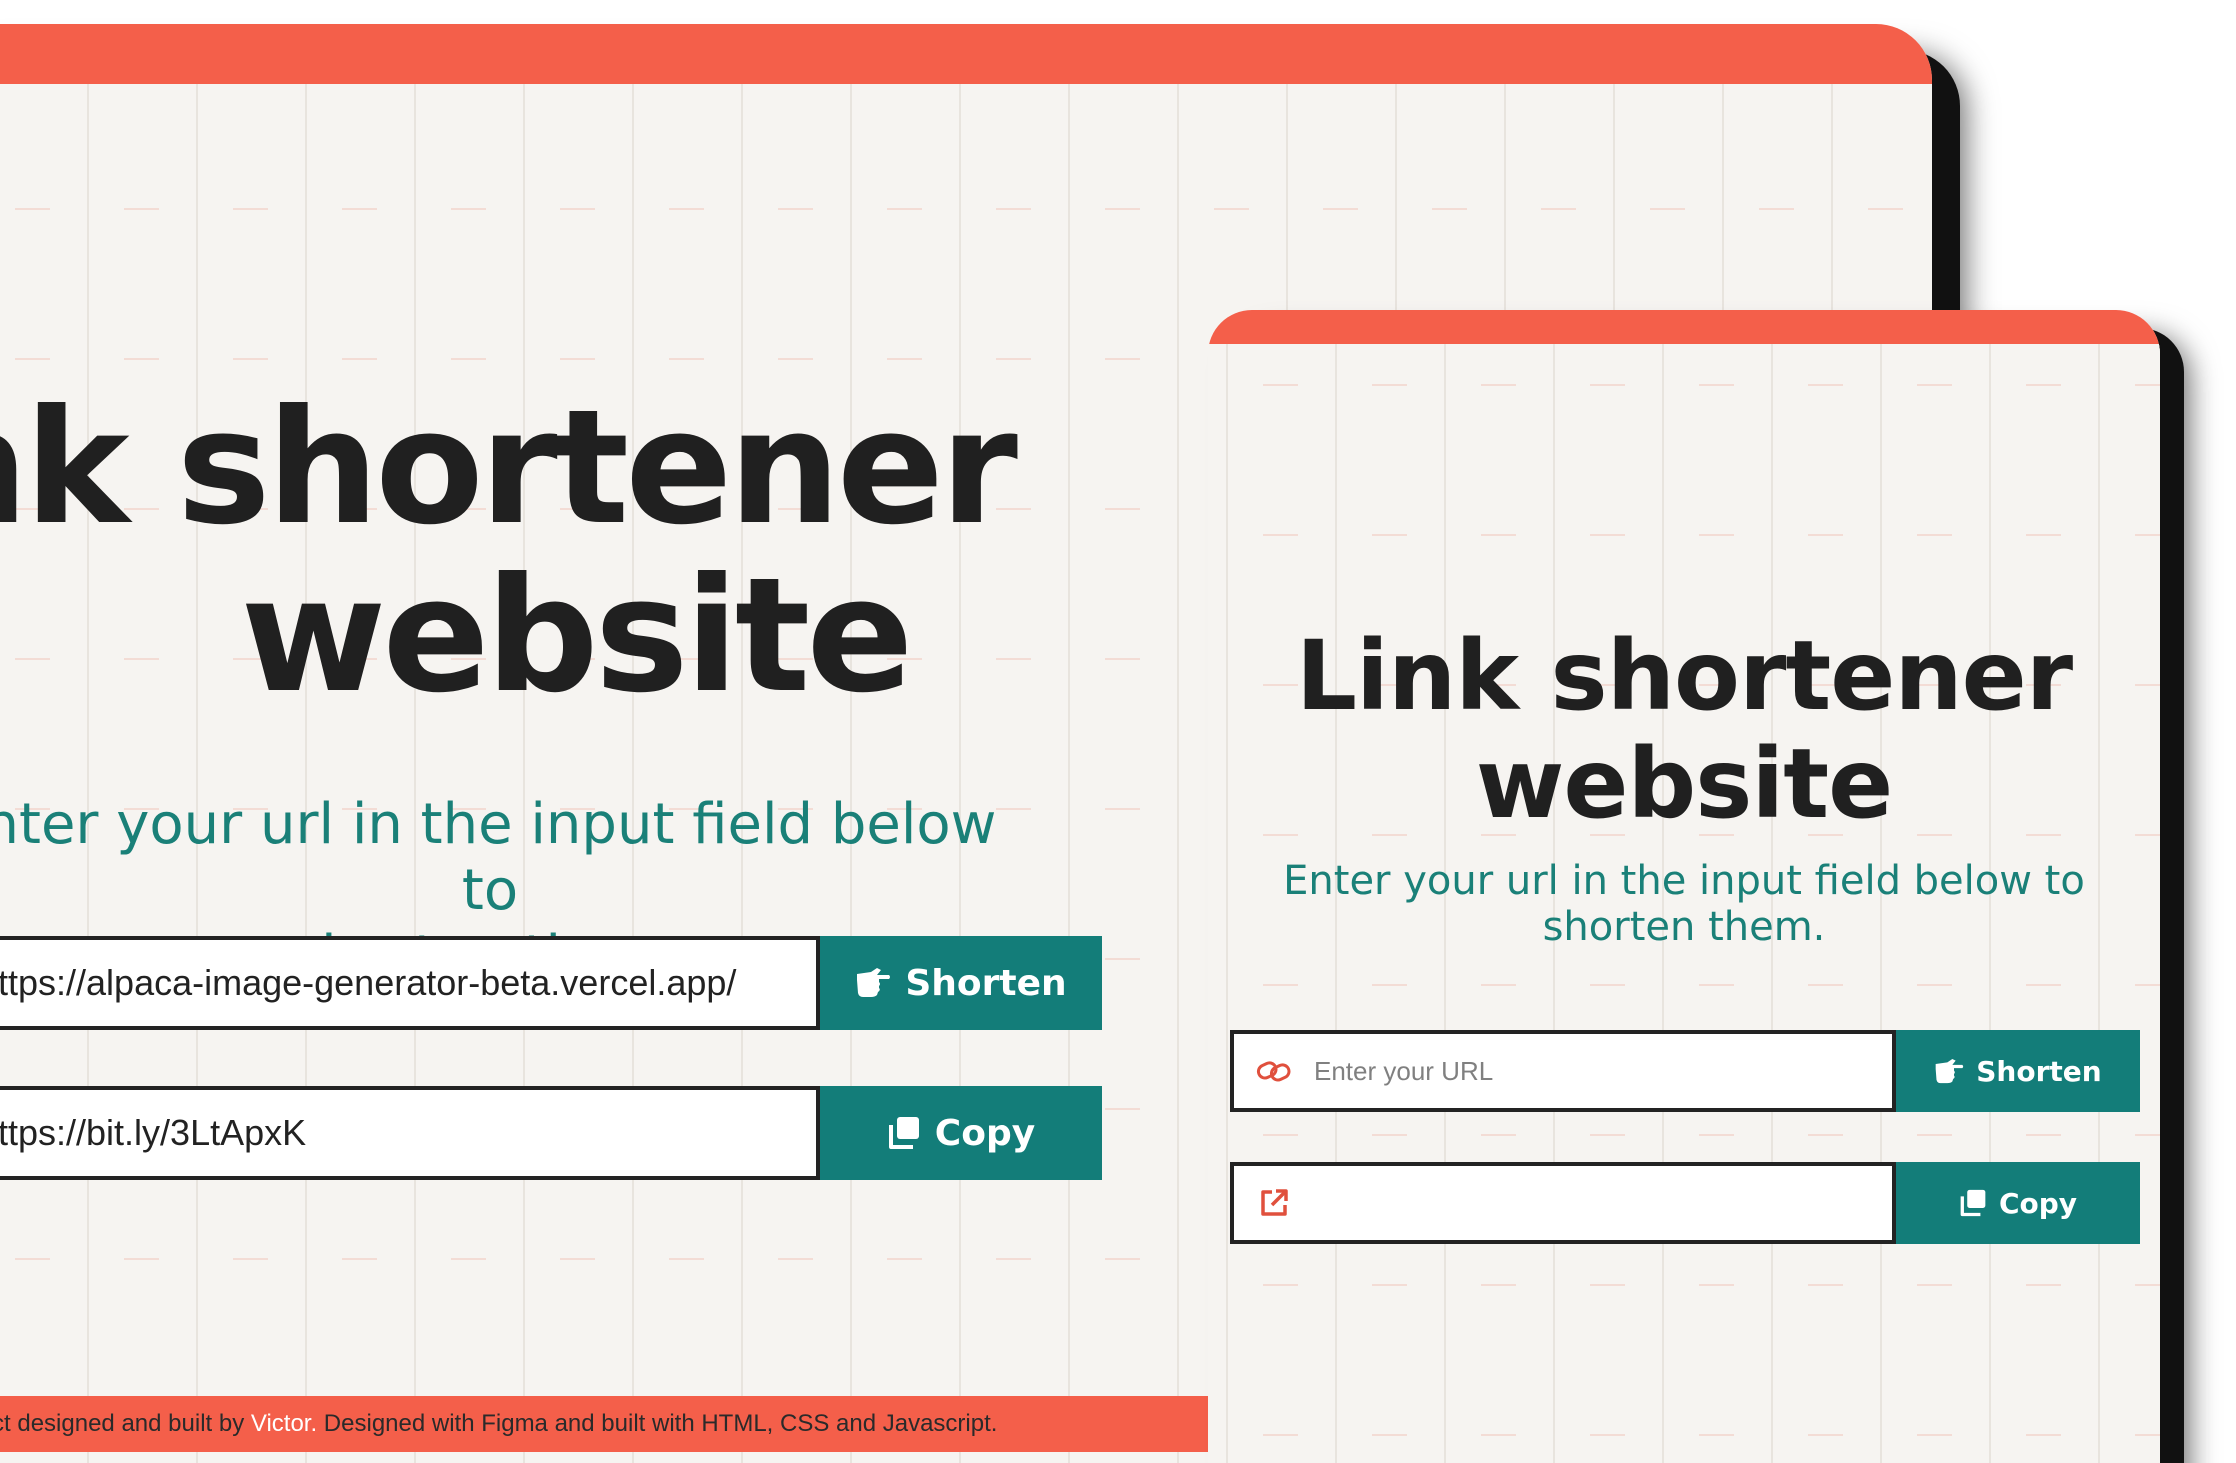 The height and width of the screenshot is (1463, 2236). What do you see at coordinates (2038, 1203) in the screenshot?
I see `mobile-copy-label: Copy` at bounding box center [2038, 1203].